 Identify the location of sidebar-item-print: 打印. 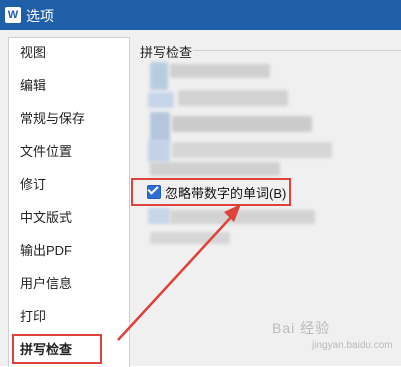
(33, 317).